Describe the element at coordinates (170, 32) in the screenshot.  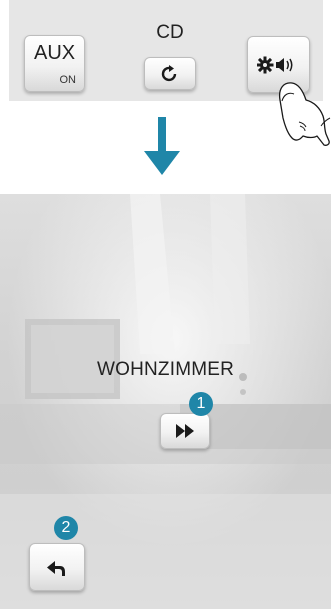
I see `cd-label: CD` at that location.